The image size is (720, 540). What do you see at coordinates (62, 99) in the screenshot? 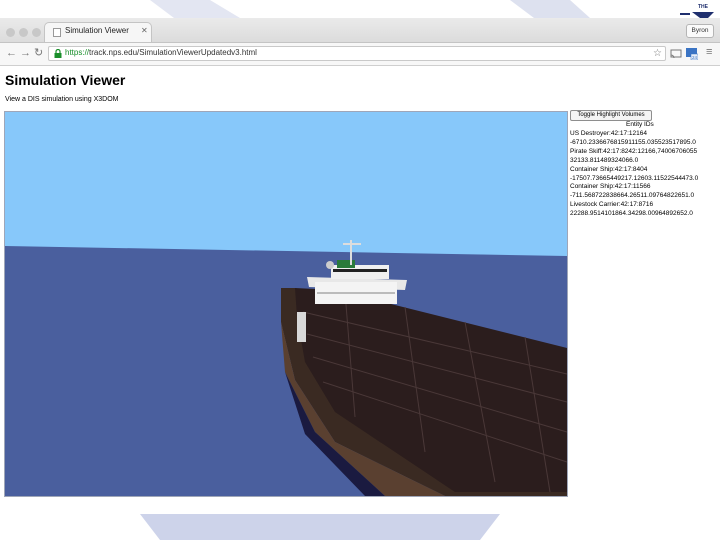
I see `page-subtitle: View a DIS simulation using X3DOM` at bounding box center [62, 99].